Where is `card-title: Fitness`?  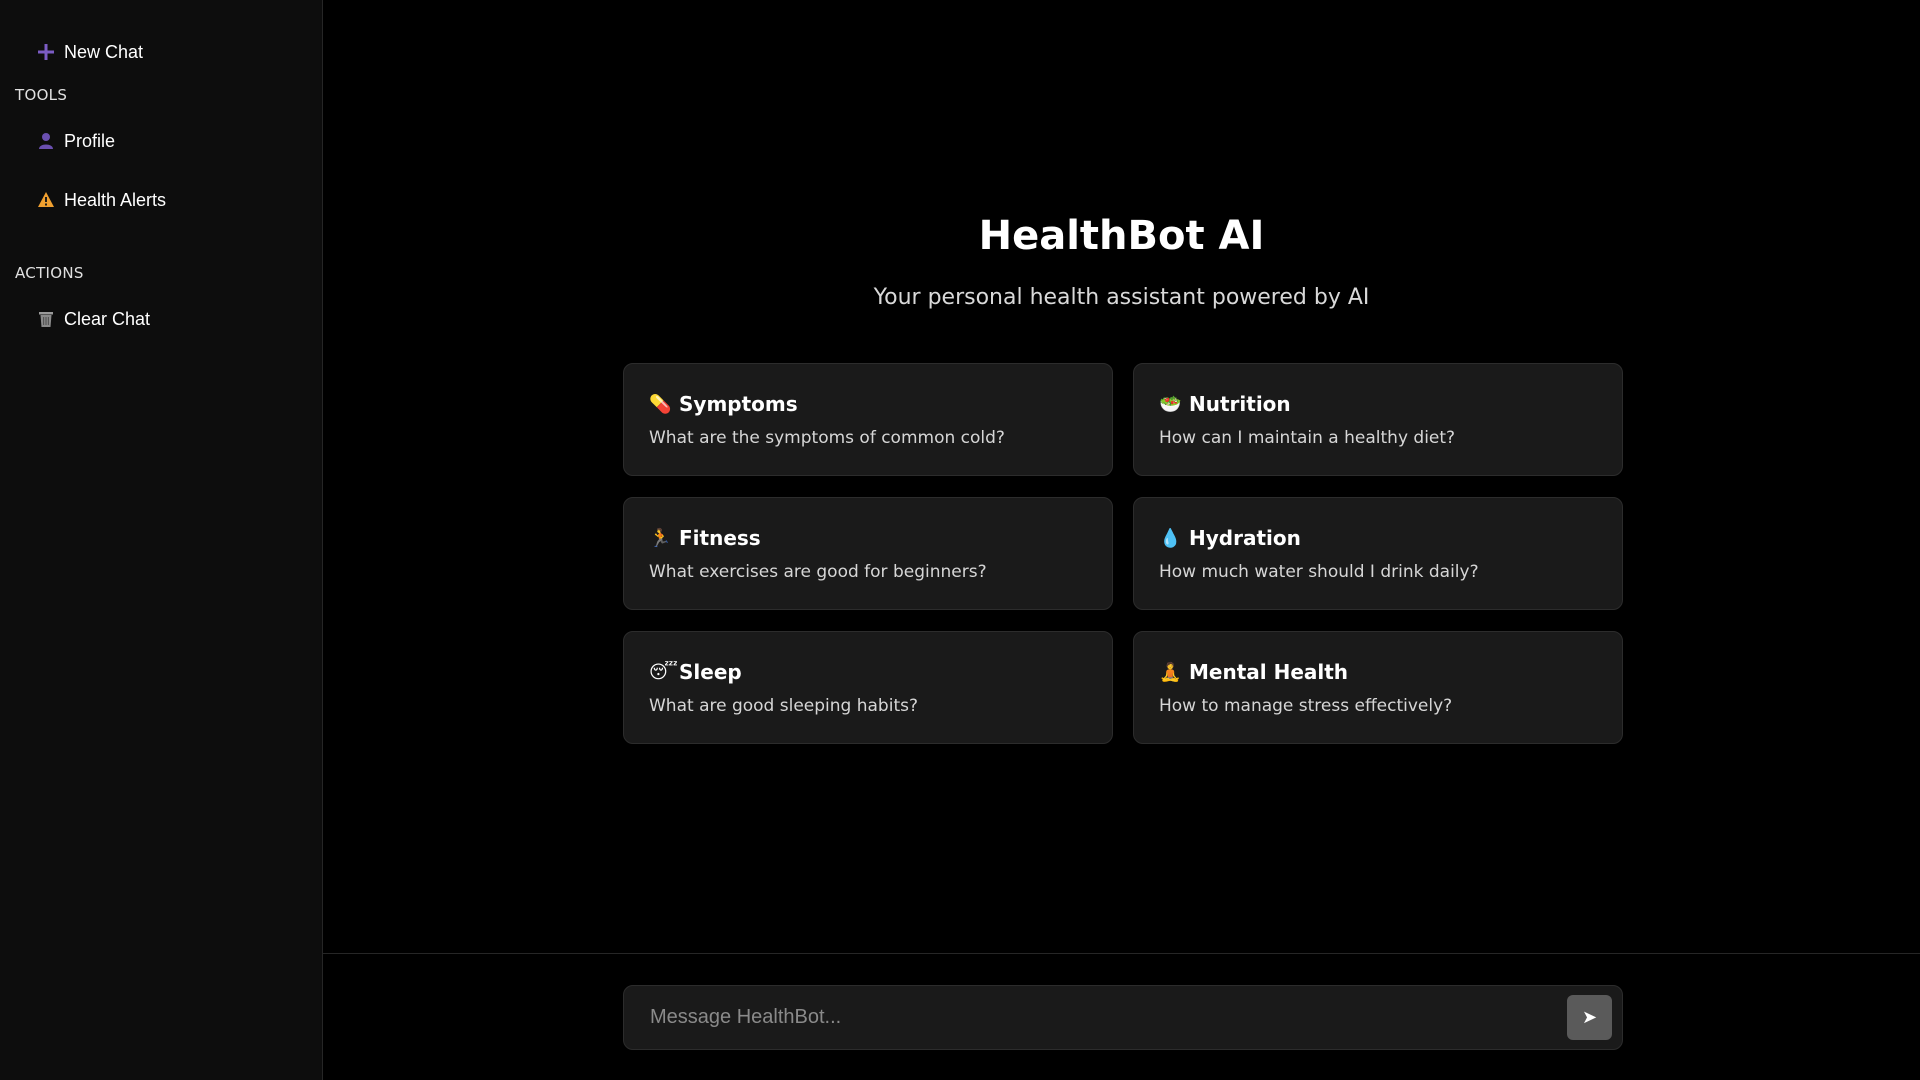 card-title: Fitness is located at coordinates (720, 538).